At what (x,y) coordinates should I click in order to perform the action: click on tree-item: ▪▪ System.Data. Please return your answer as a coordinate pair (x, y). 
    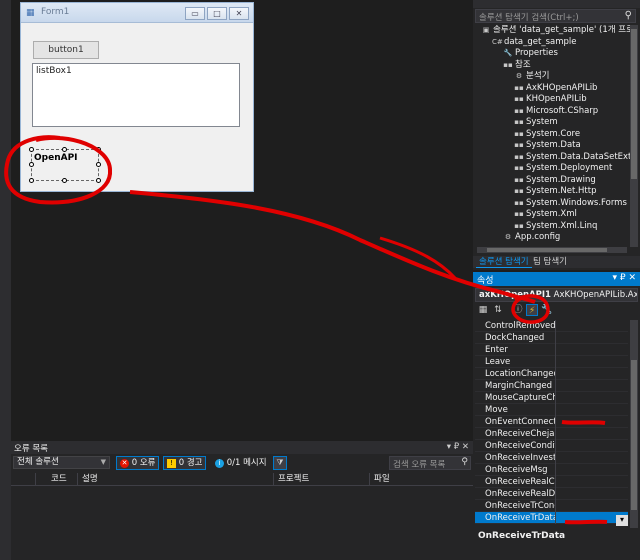
    Looking at the image, I should click on (553, 146).